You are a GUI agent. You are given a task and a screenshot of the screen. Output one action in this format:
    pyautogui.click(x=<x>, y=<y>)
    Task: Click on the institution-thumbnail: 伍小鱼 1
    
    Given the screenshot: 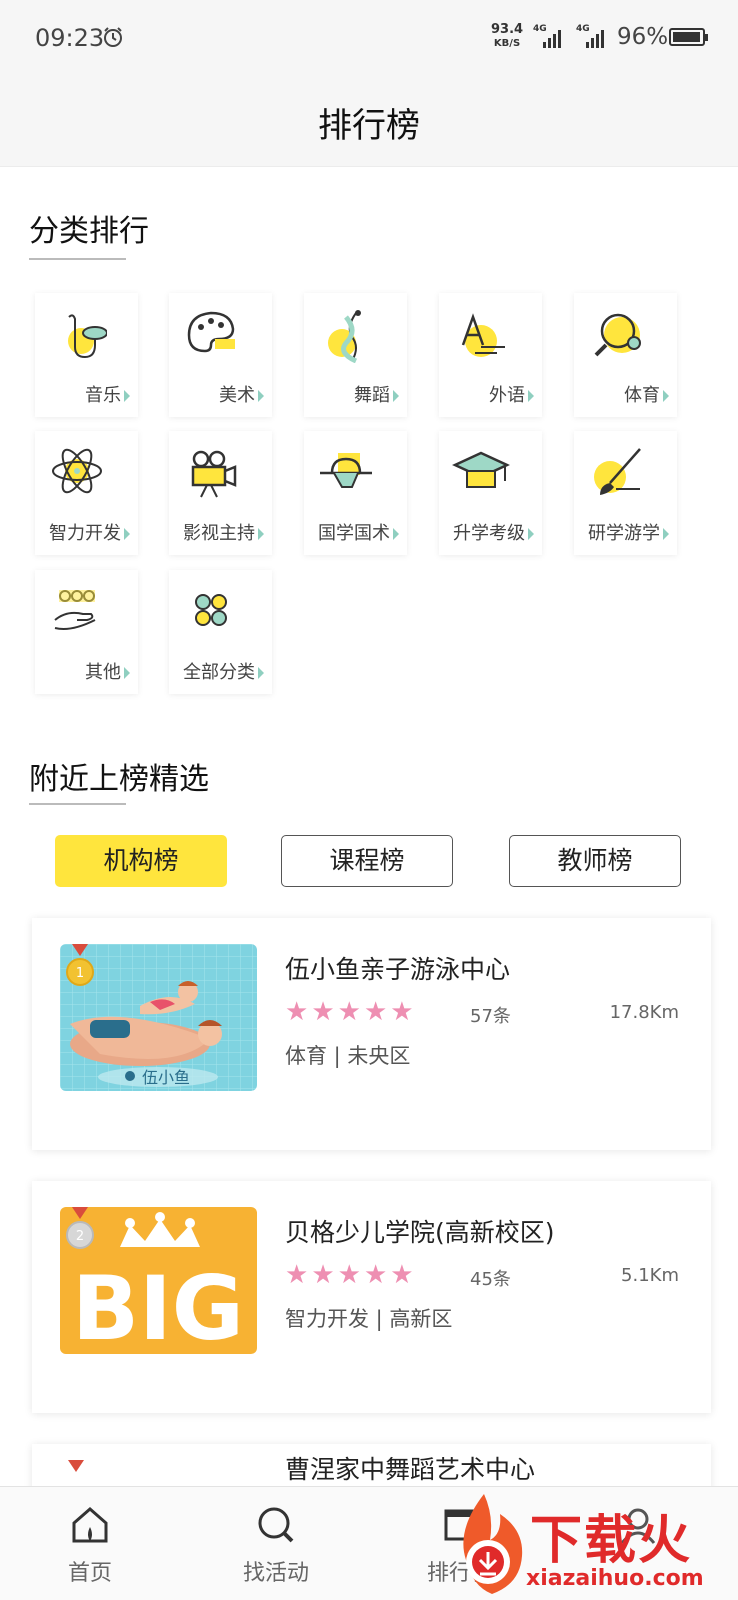 What is the action you would take?
    pyautogui.click(x=158, y=1017)
    